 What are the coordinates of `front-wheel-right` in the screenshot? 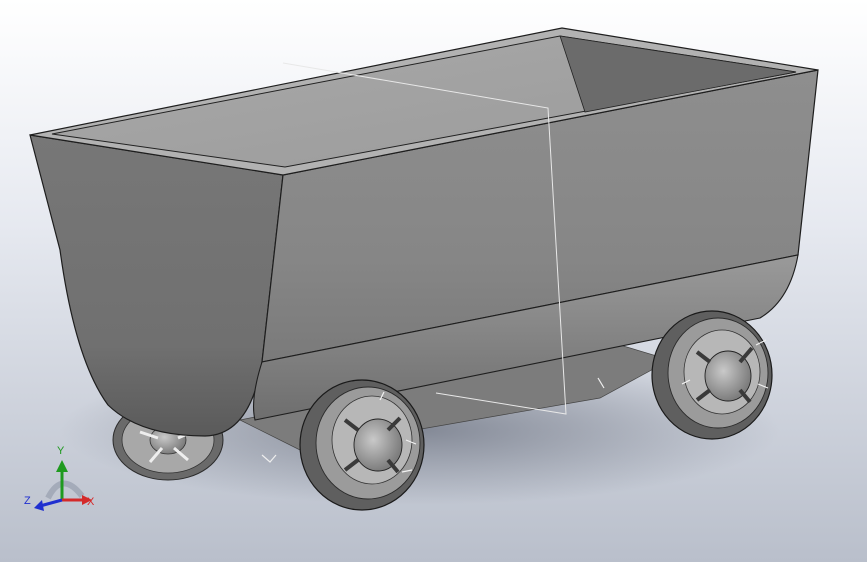 It's located at (712, 375).